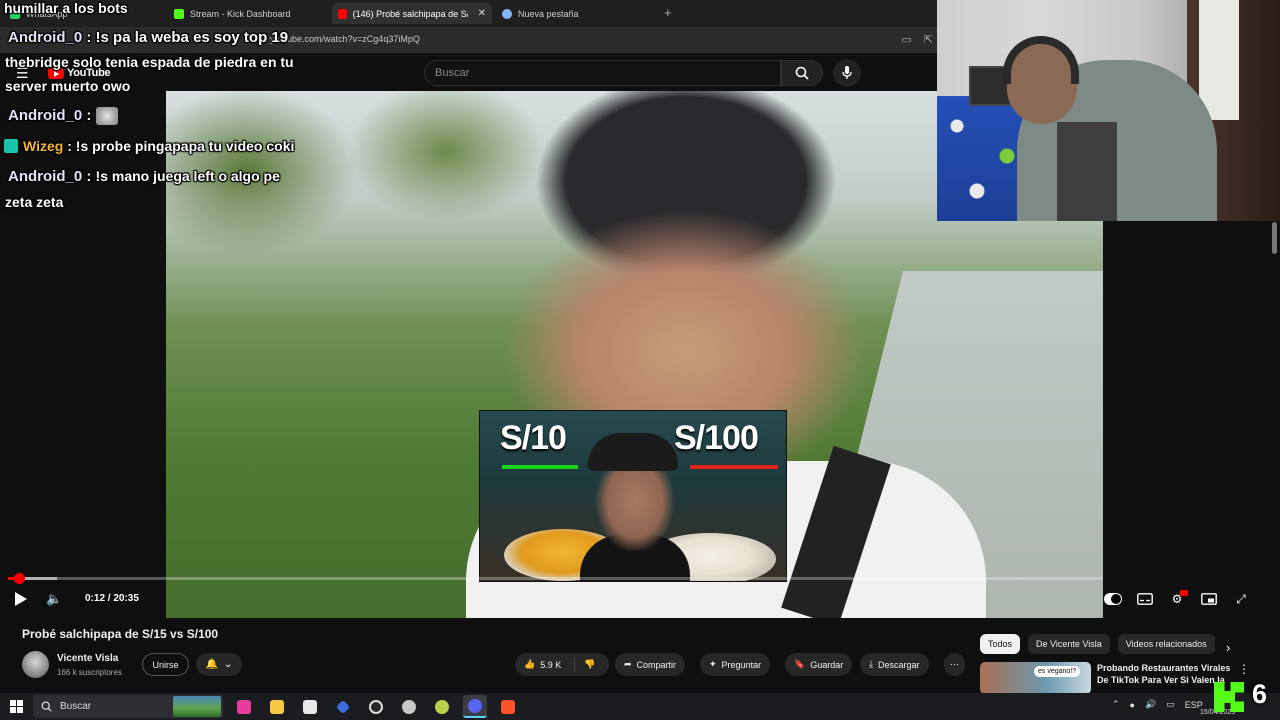  Describe the element at coordinates (54, 599) in the screenshot. I see `volume-icon: 🔈` at that location.